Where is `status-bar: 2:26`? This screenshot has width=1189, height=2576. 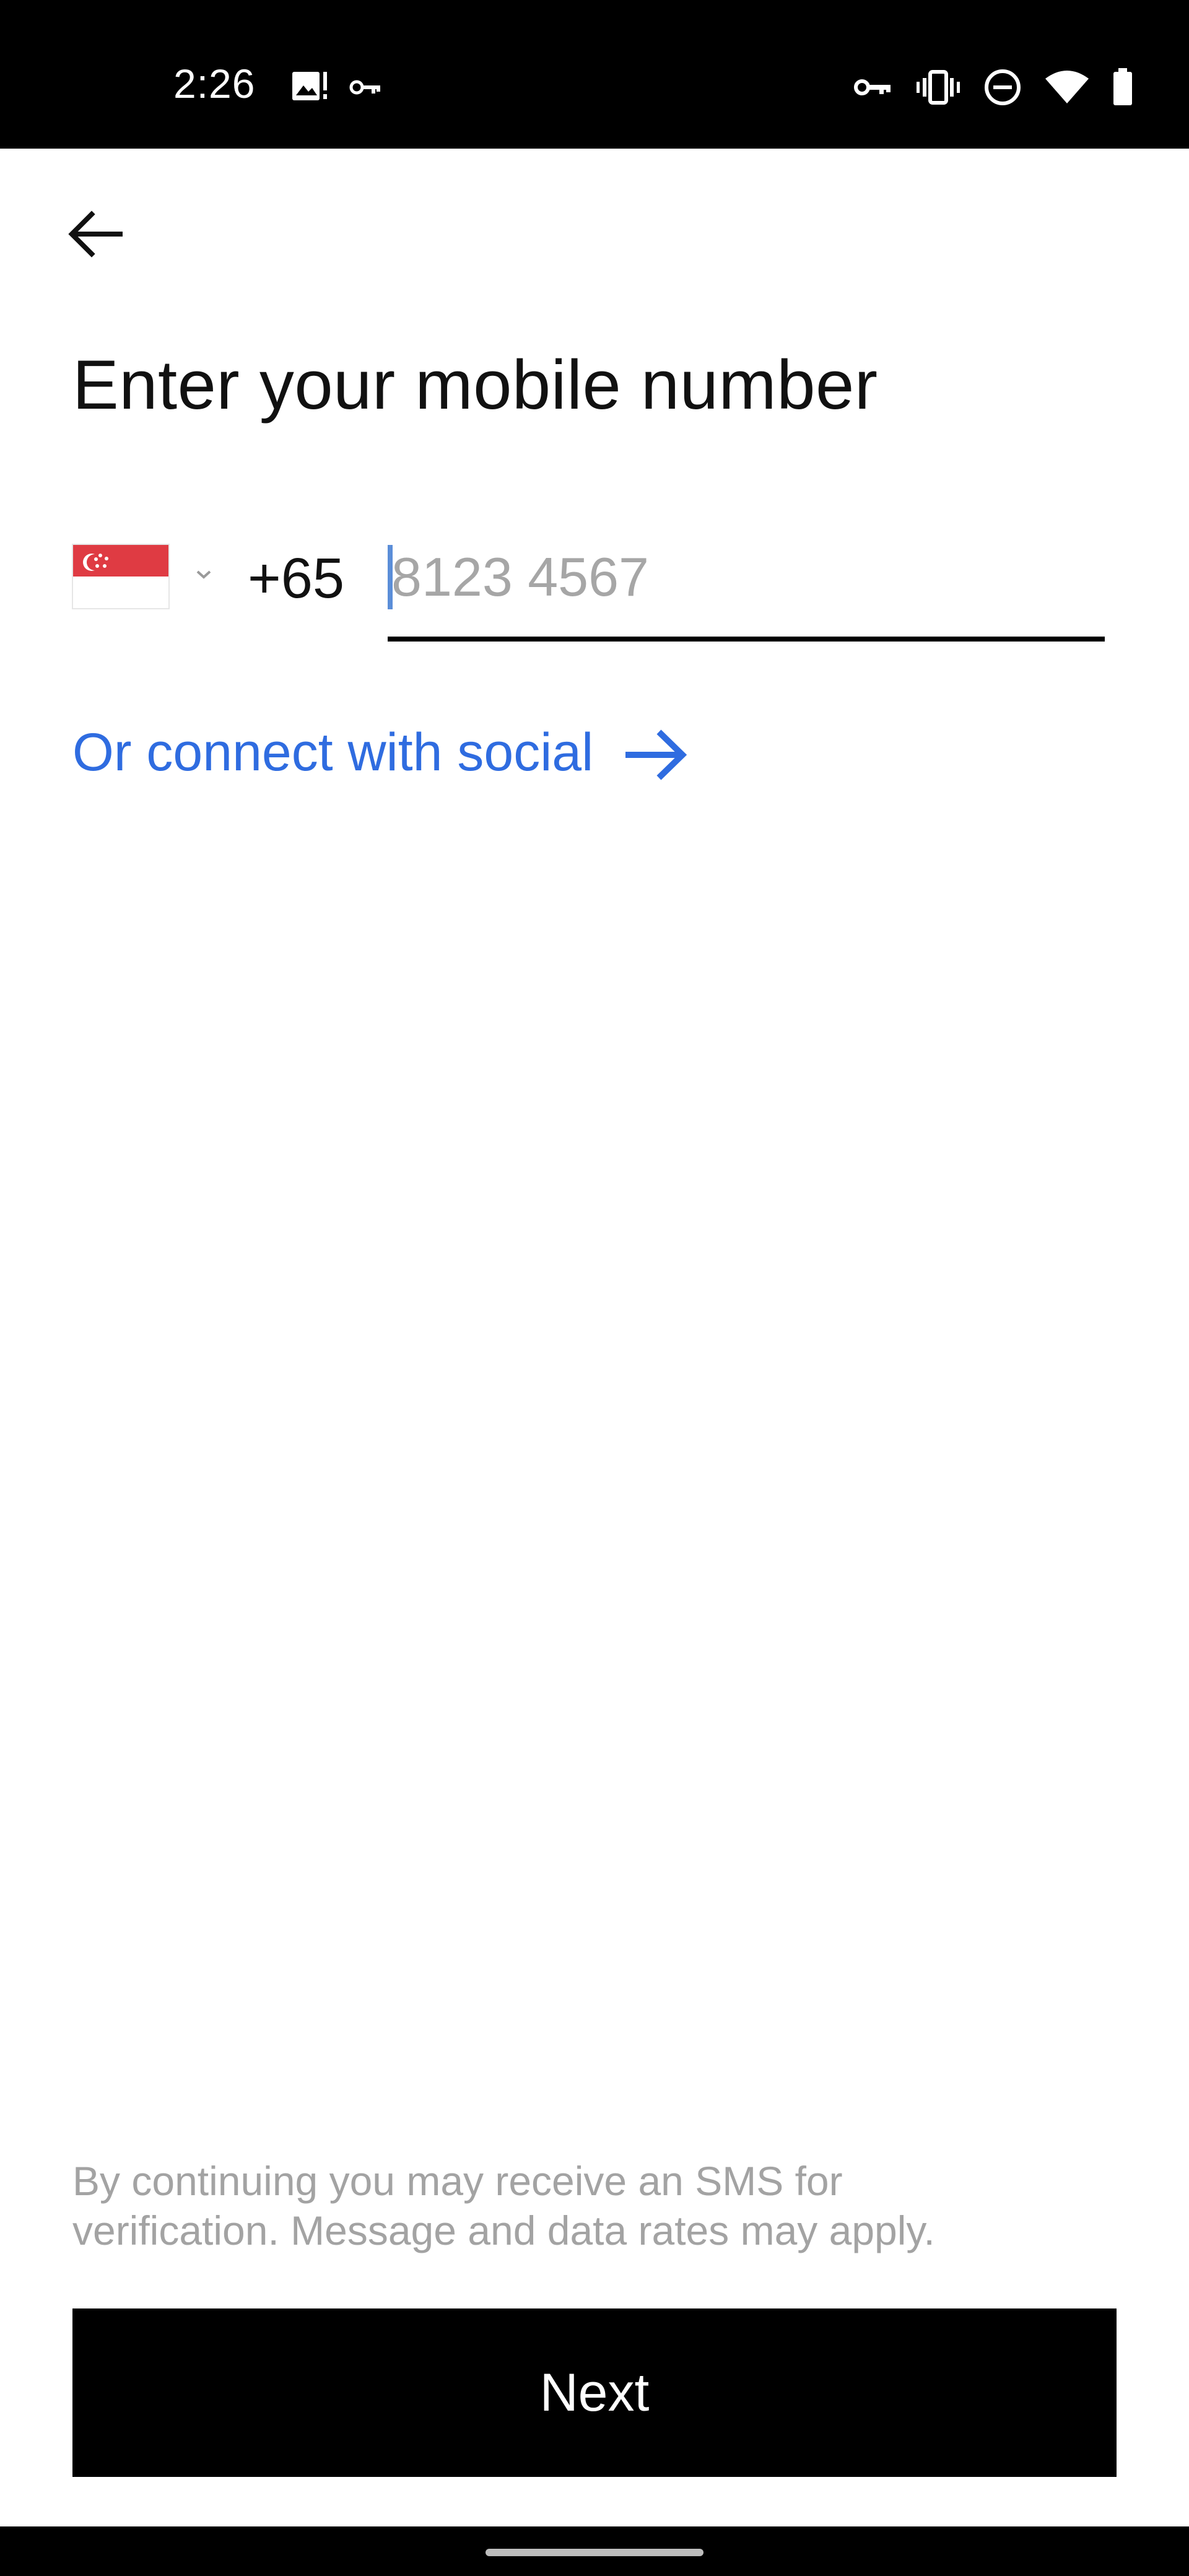 status-bar: 2:26 is located at coordinates (594, 74).